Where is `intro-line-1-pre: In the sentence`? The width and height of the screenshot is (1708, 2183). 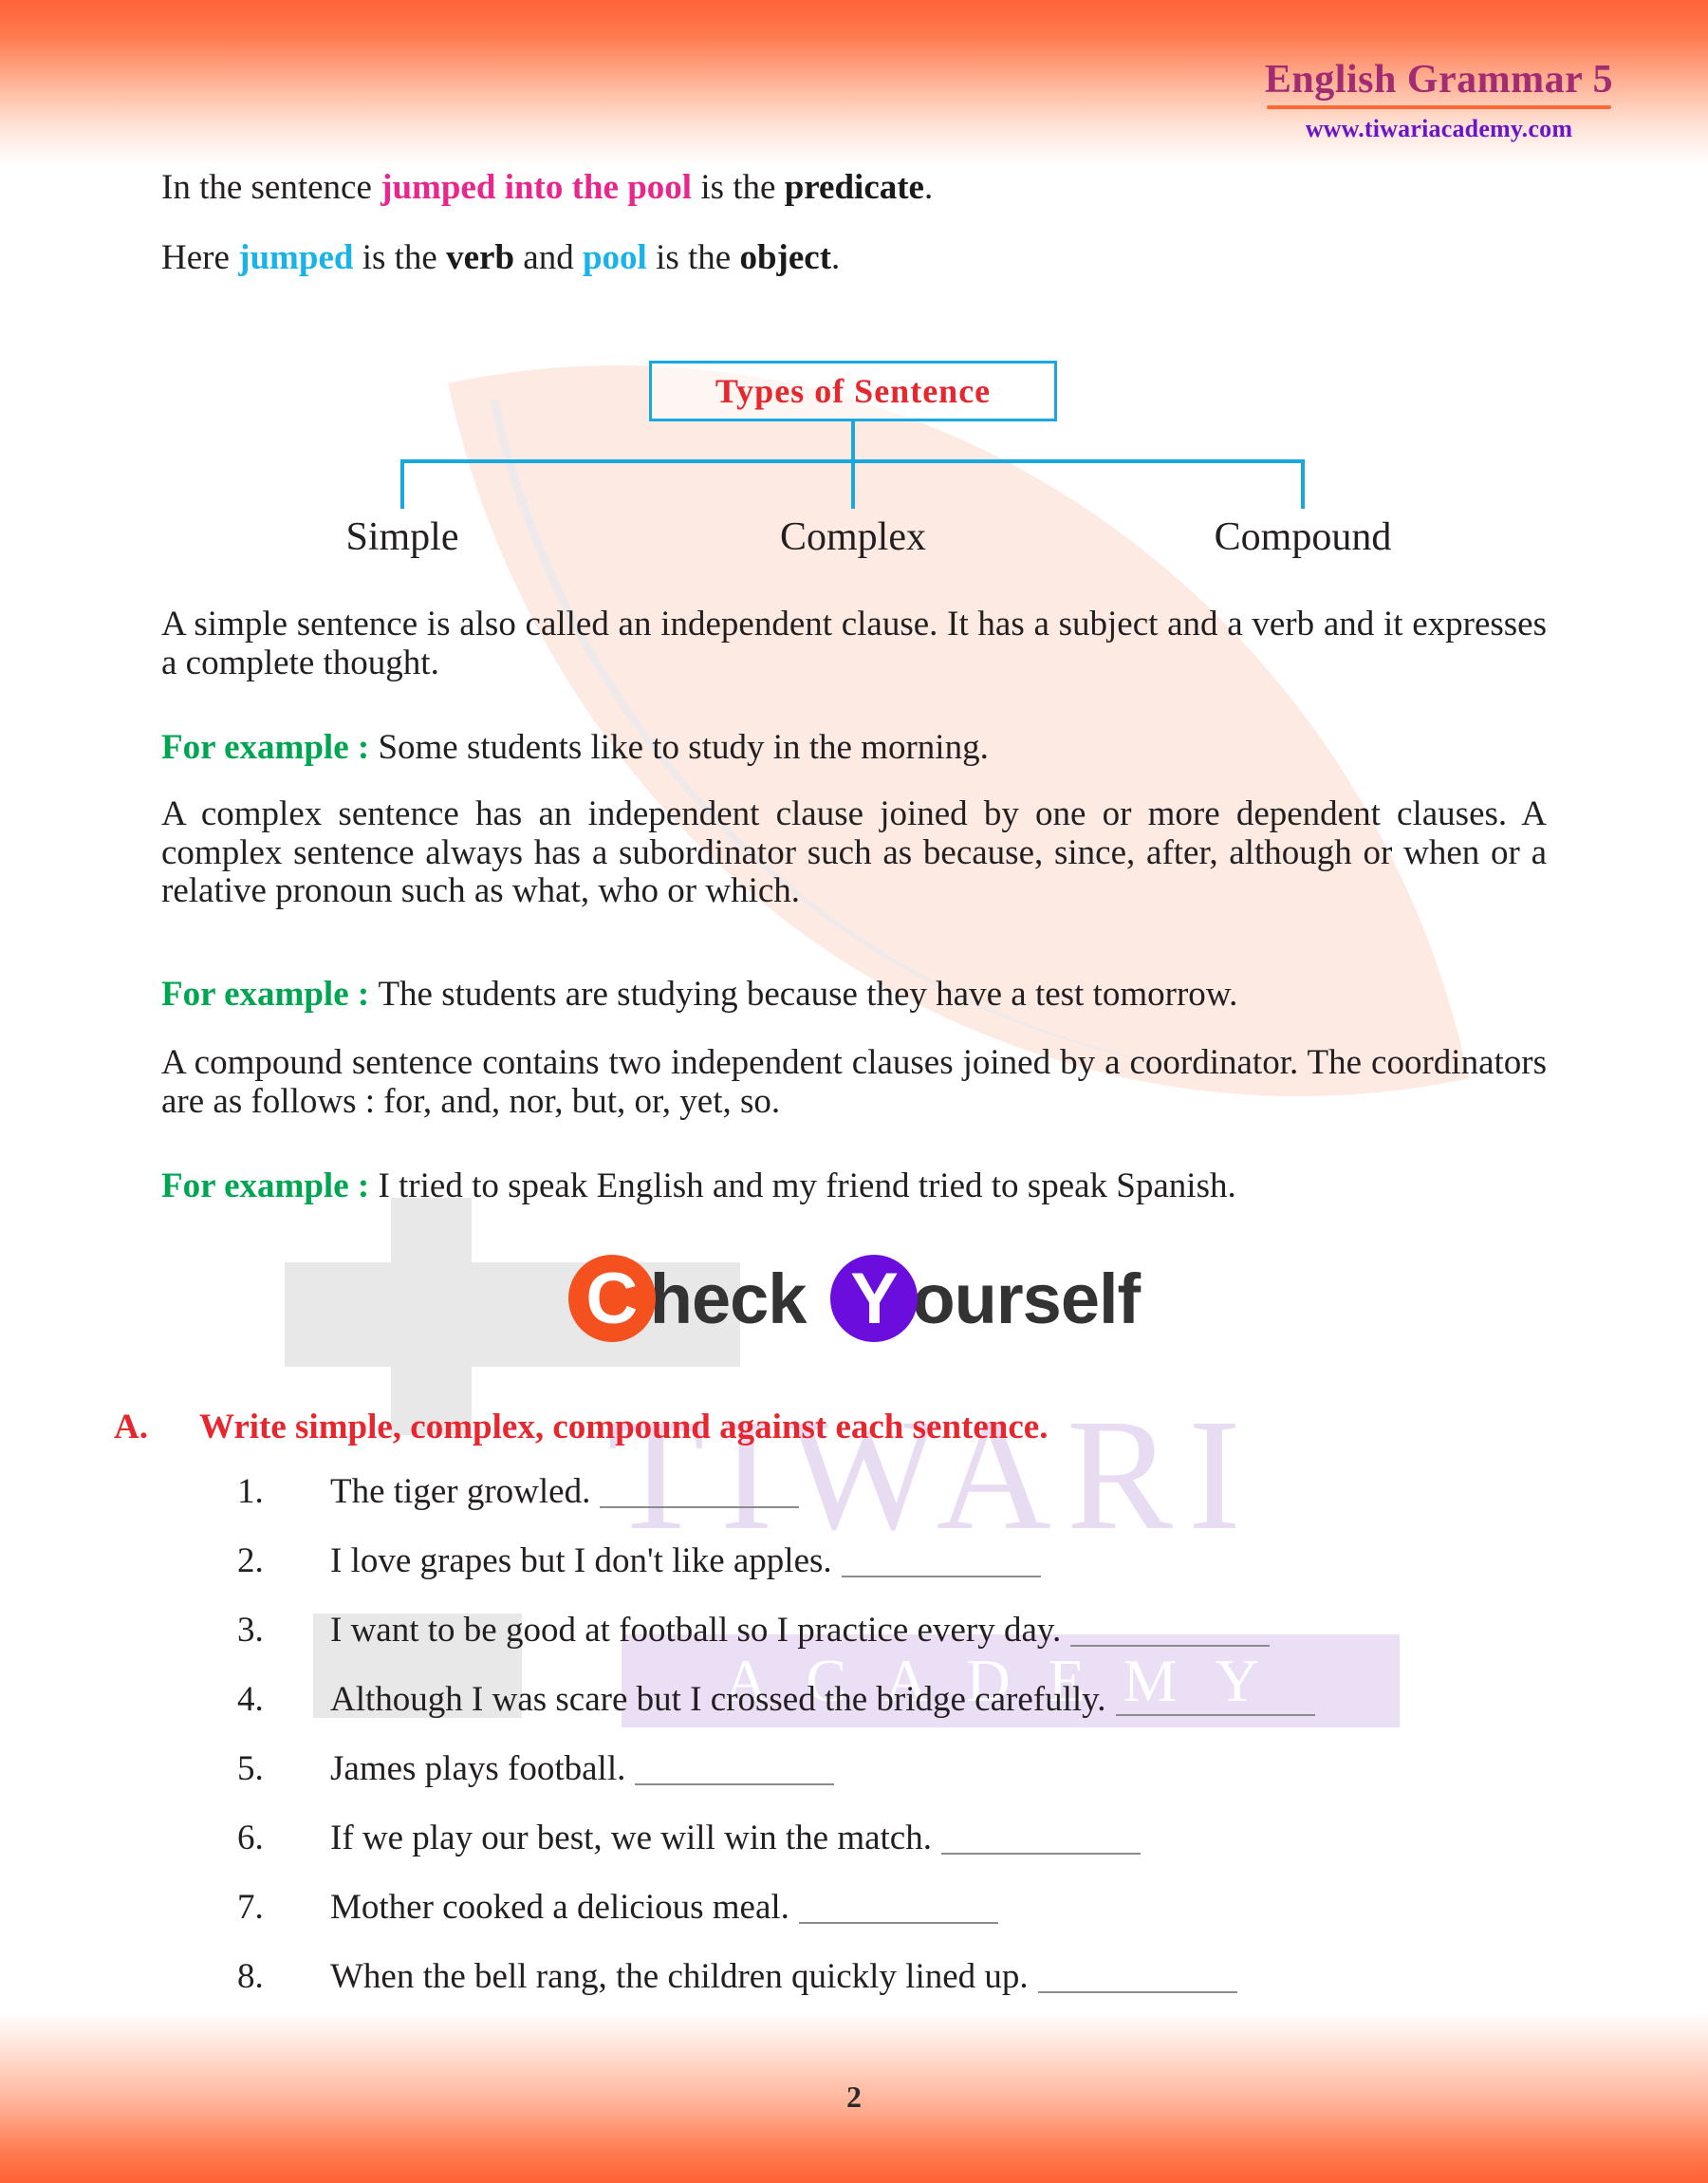 intro-line-1-pre: In the sentence is located at coordinates (271, 188).